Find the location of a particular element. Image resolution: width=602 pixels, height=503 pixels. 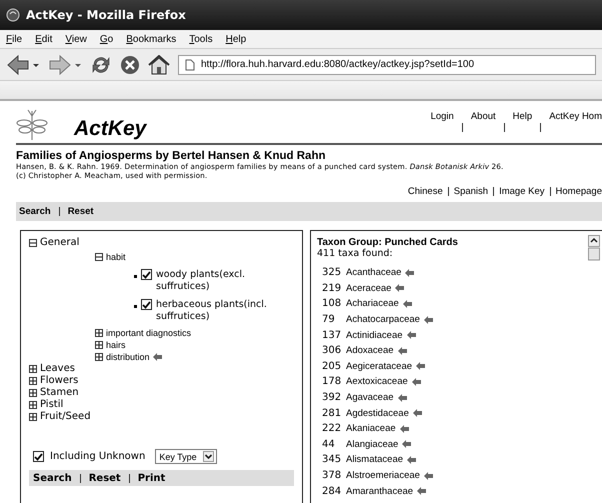

flower-logo-icon is located at coordinates (32, 124).